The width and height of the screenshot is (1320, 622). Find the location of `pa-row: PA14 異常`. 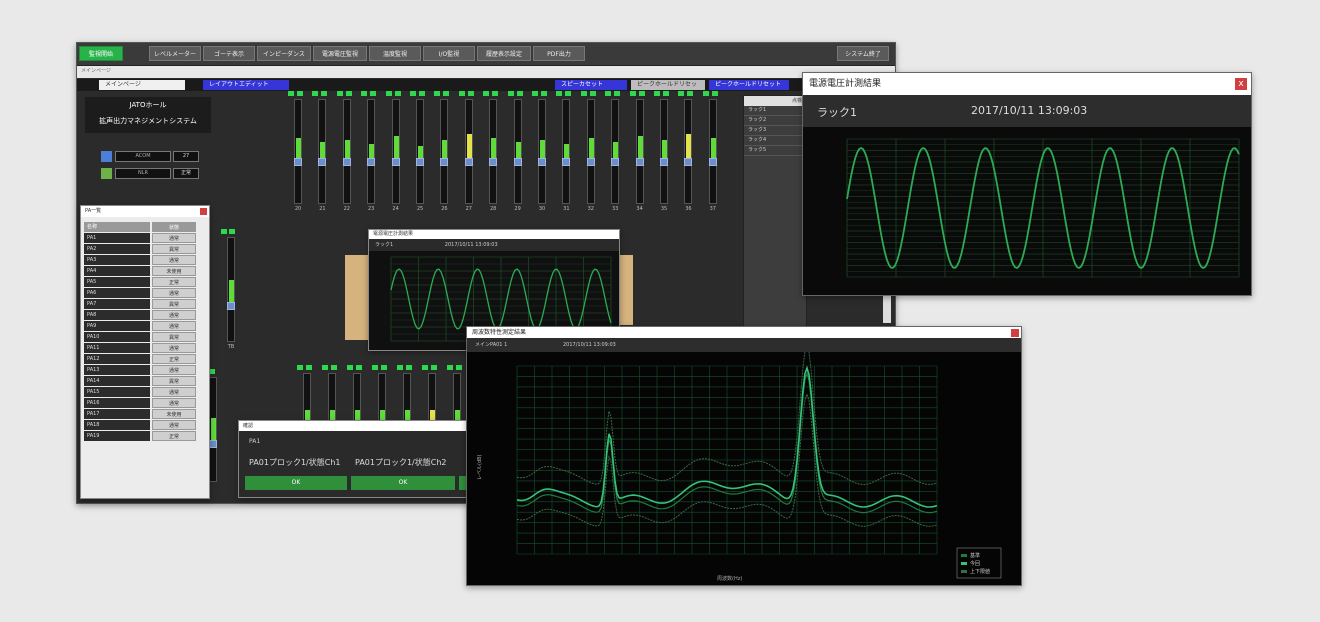

pa-row: PA14 異常 is located at coordinates (145, 381).